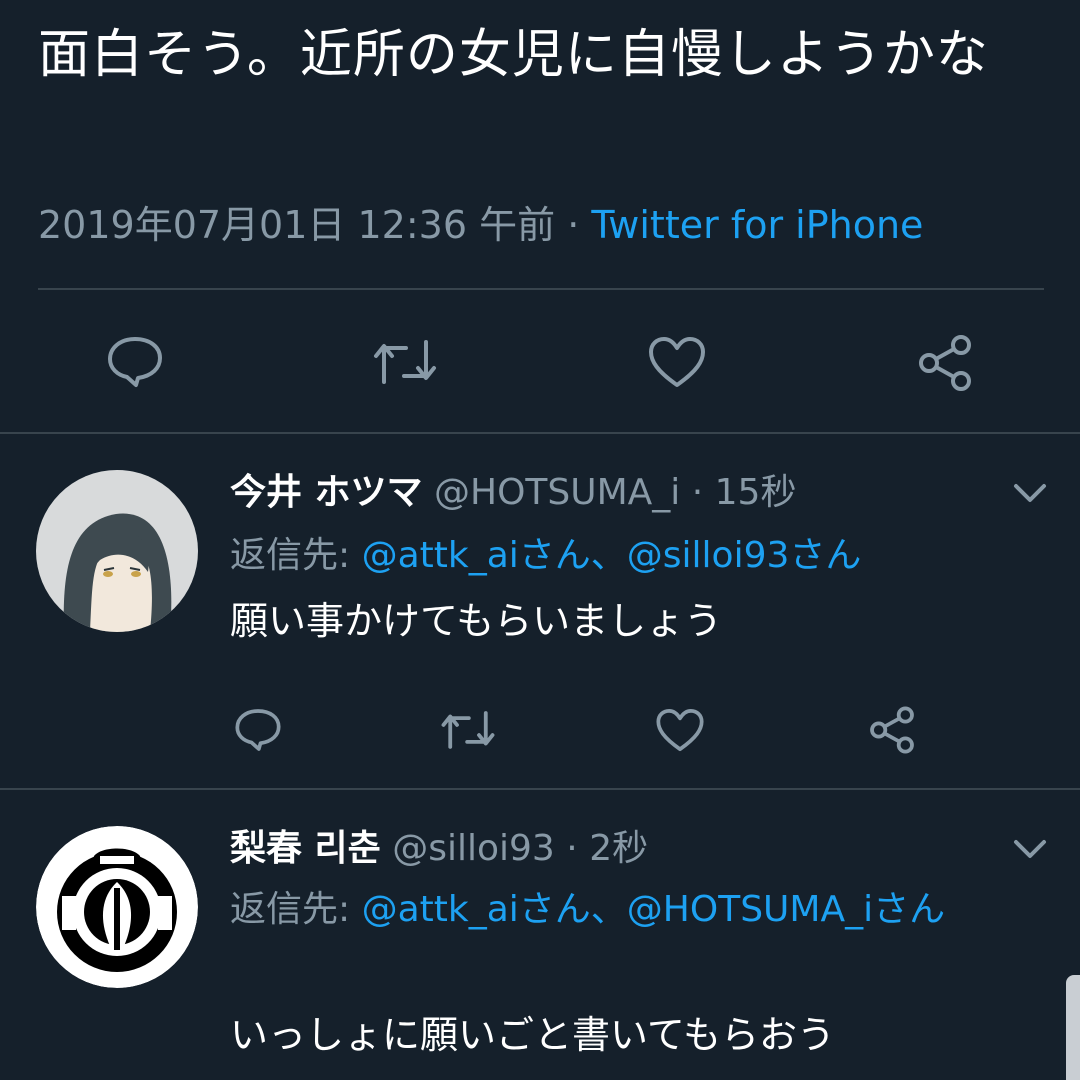  What do you see at coordinates (1073, 1027) in the screenshot?
I see `scrollbar` at bounding box center [1073, 1027].